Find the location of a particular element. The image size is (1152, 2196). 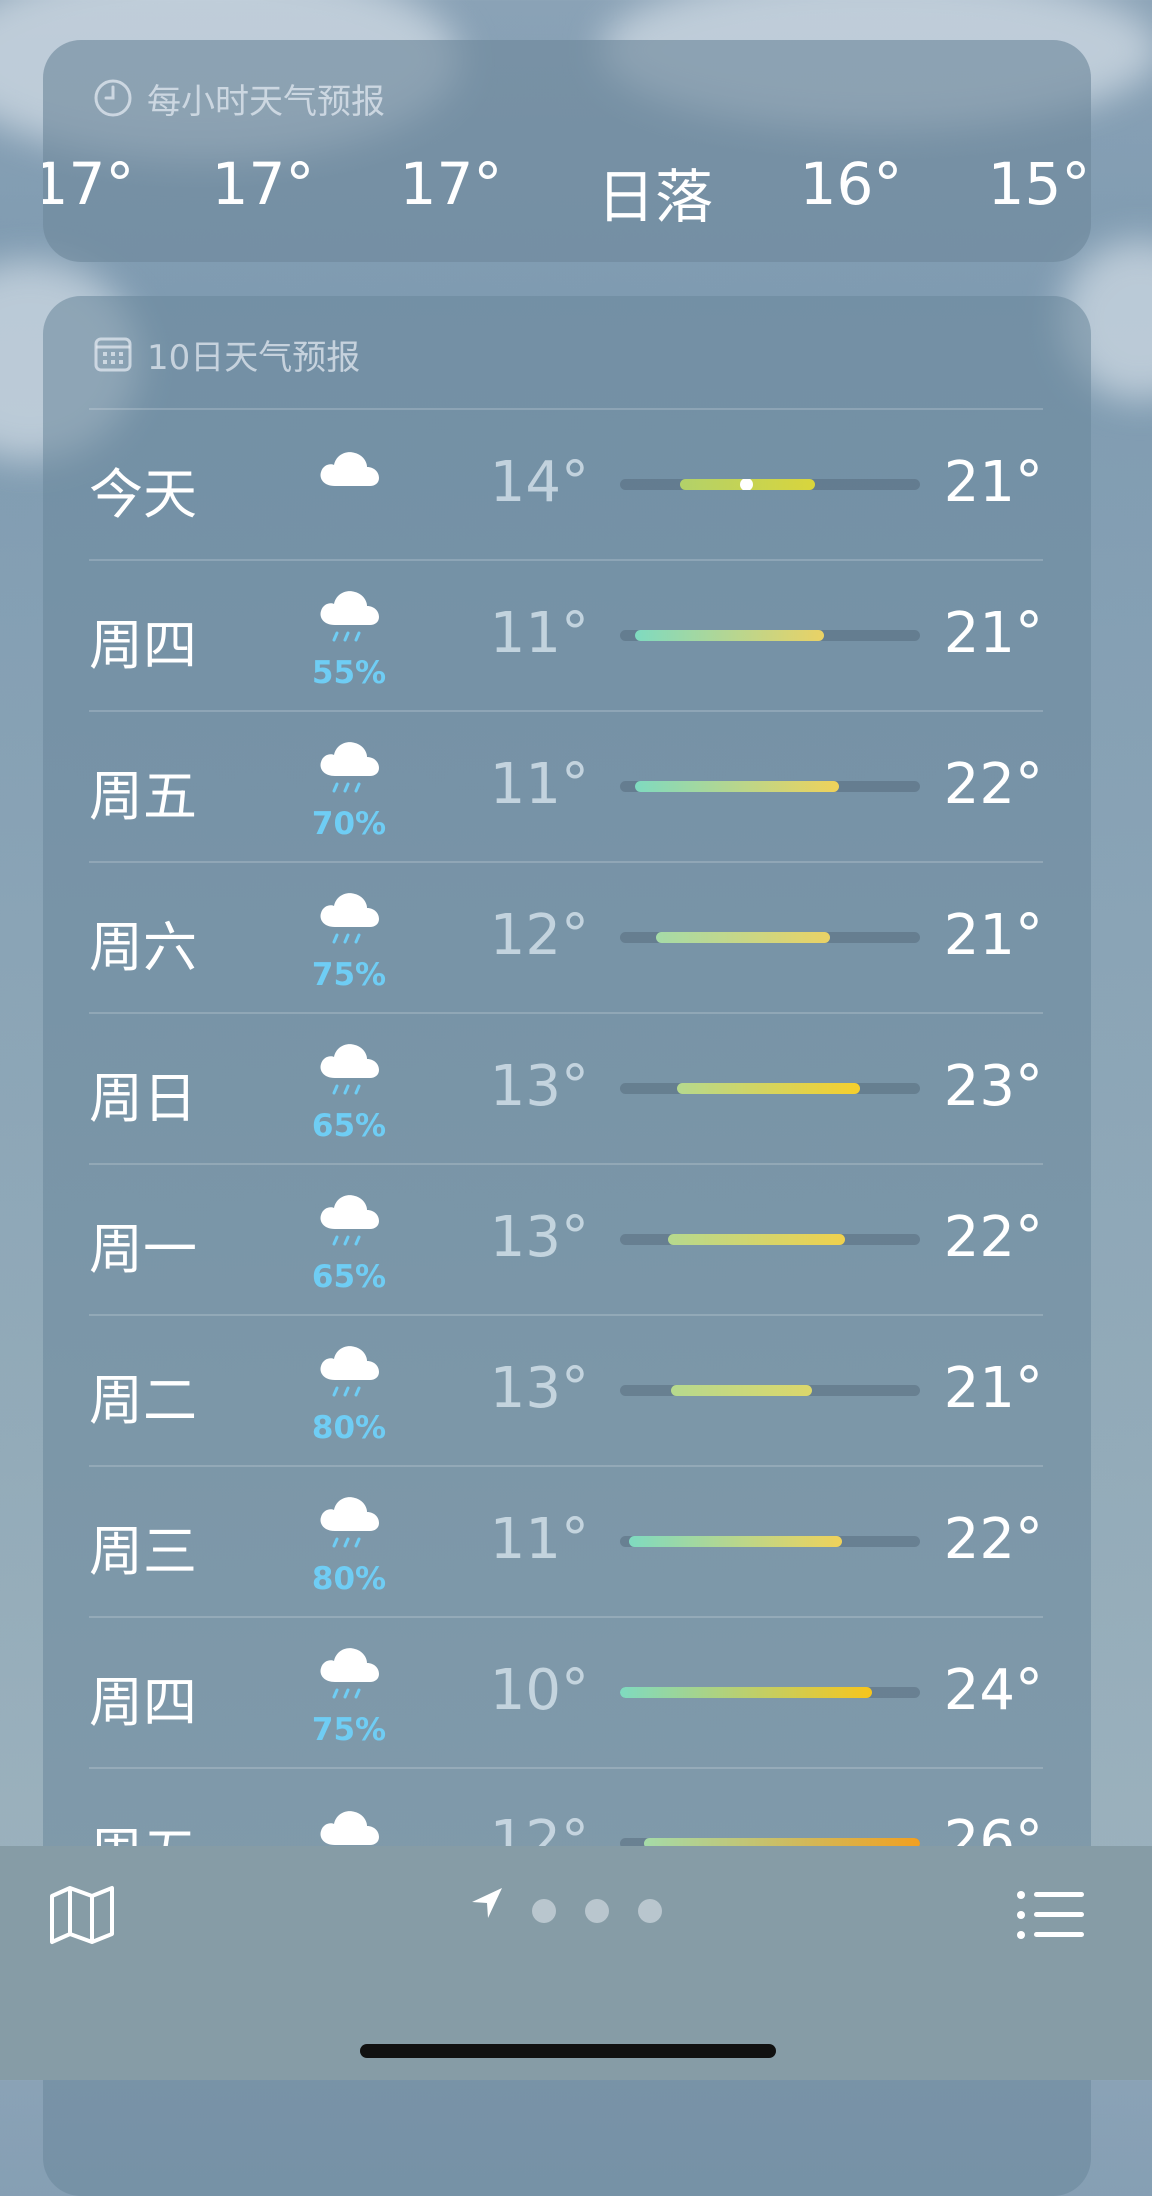

daily-row: 周四 75% 10° 24° is located at coordinates (566, 1692).